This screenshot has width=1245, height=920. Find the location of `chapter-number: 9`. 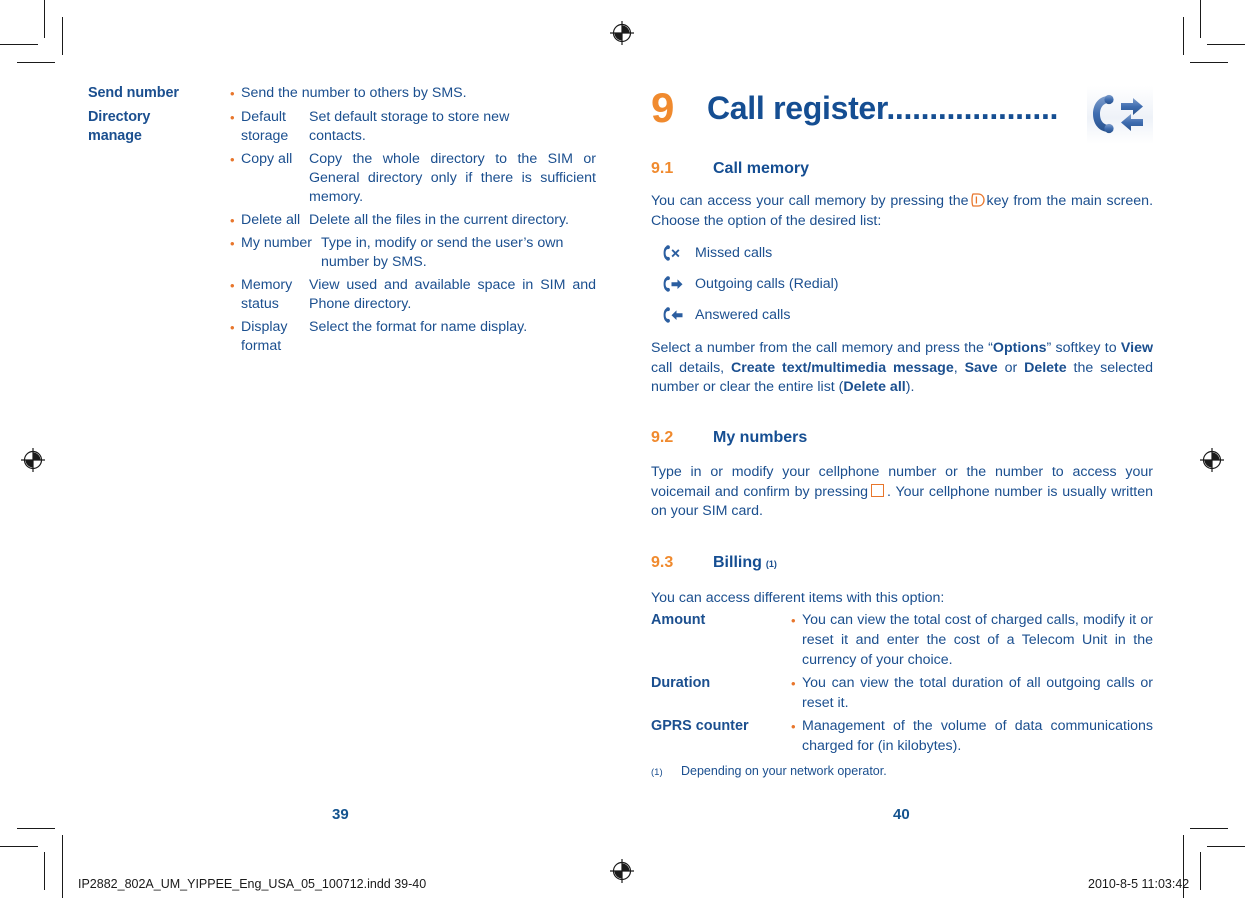

chapter-number: 9 is located at coordinates (663, 107).